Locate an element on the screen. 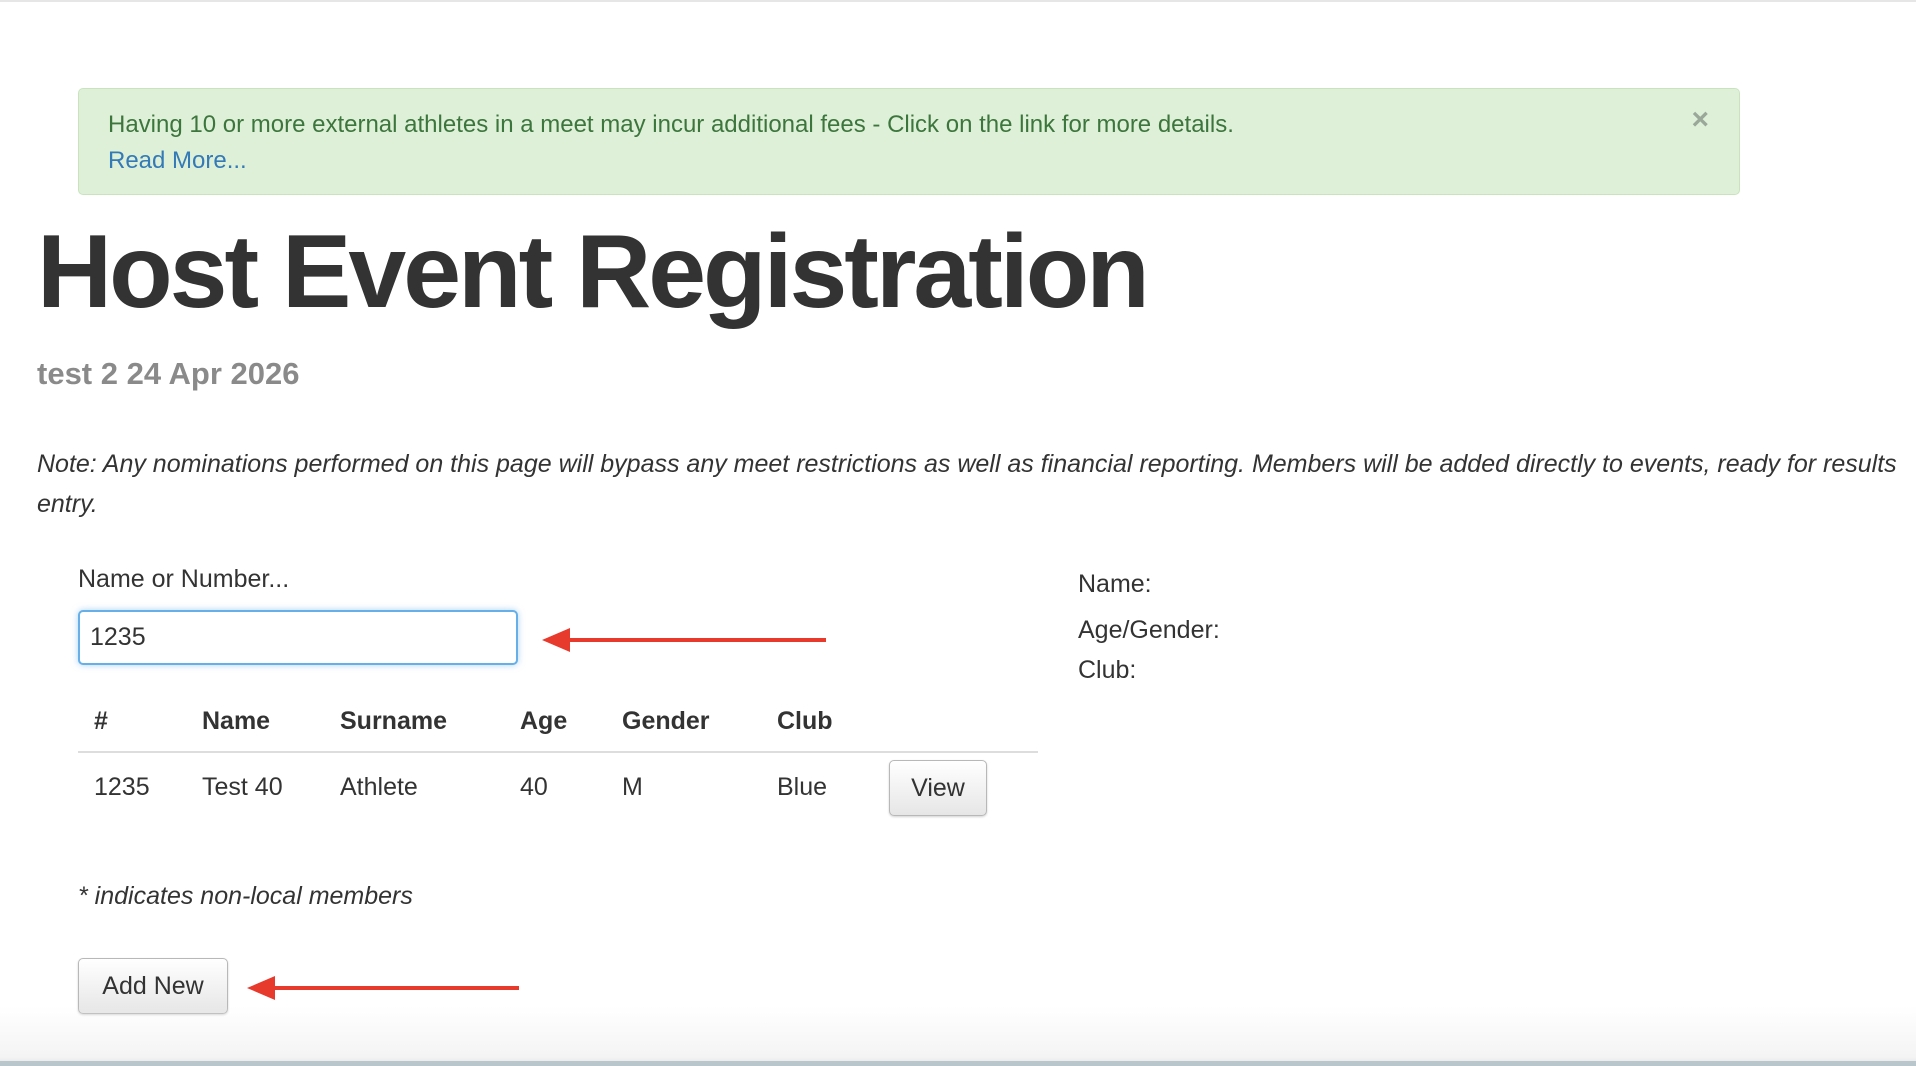 Image resolution: width=1916 pixels, height=1066 pixels. bottom-edge is located at coordinates (958, 1063).